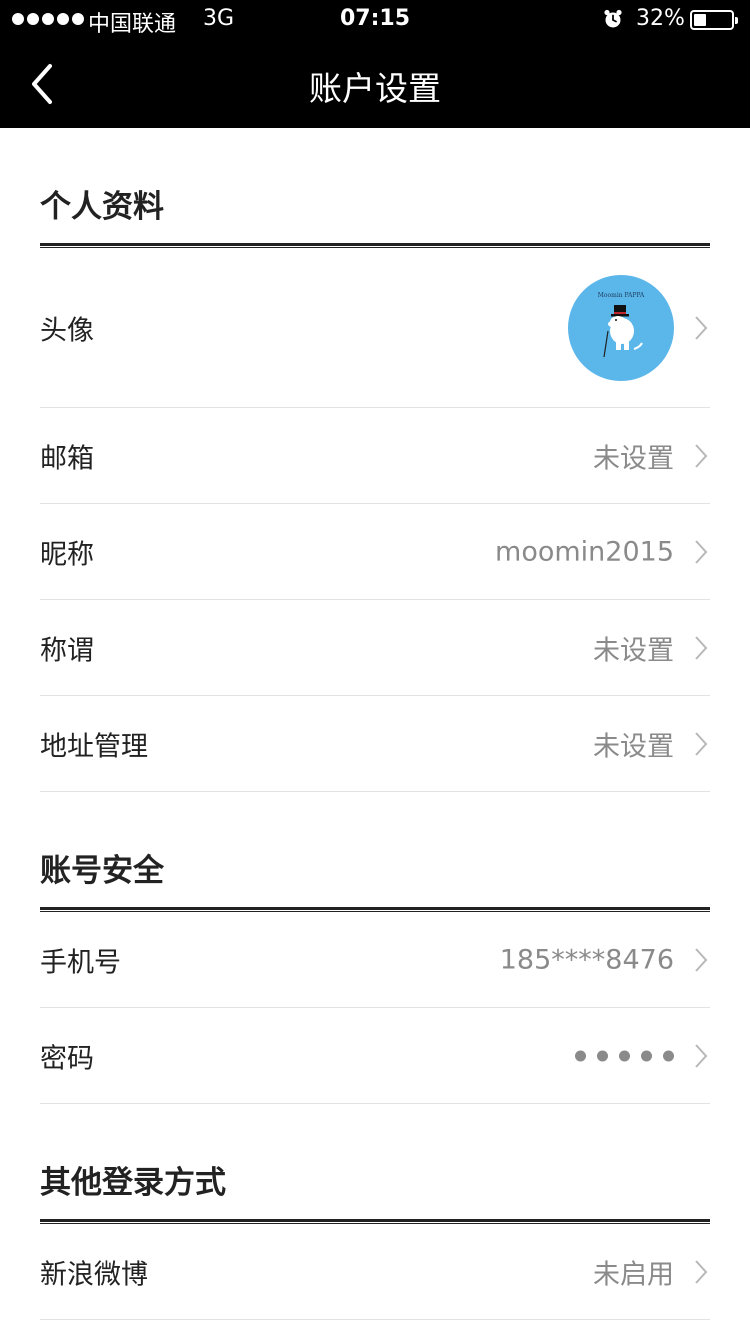 Image resolution: width=750 pixels, height=1334 pixels. Describe the element at coordinates (67, 554) in the screenshot. I see `row-label: 昵称` at that location.